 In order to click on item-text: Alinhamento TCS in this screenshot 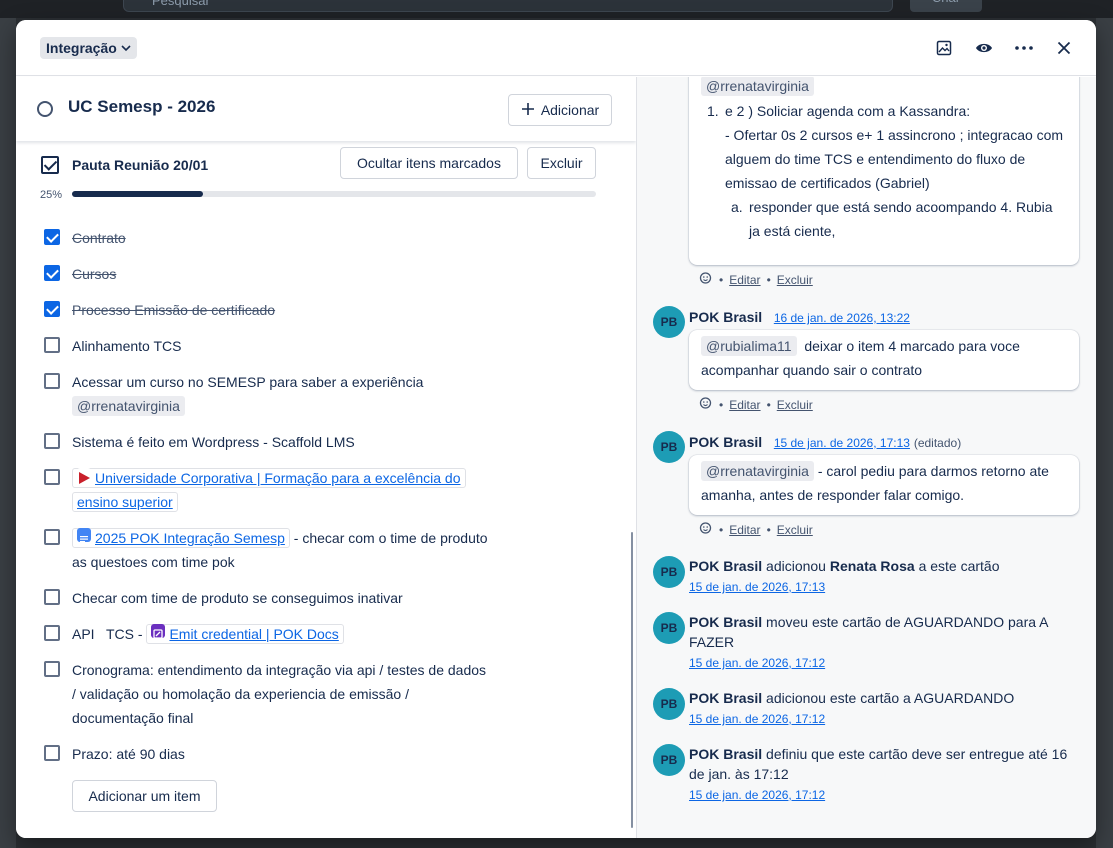, I will do `click(287, 346)`.